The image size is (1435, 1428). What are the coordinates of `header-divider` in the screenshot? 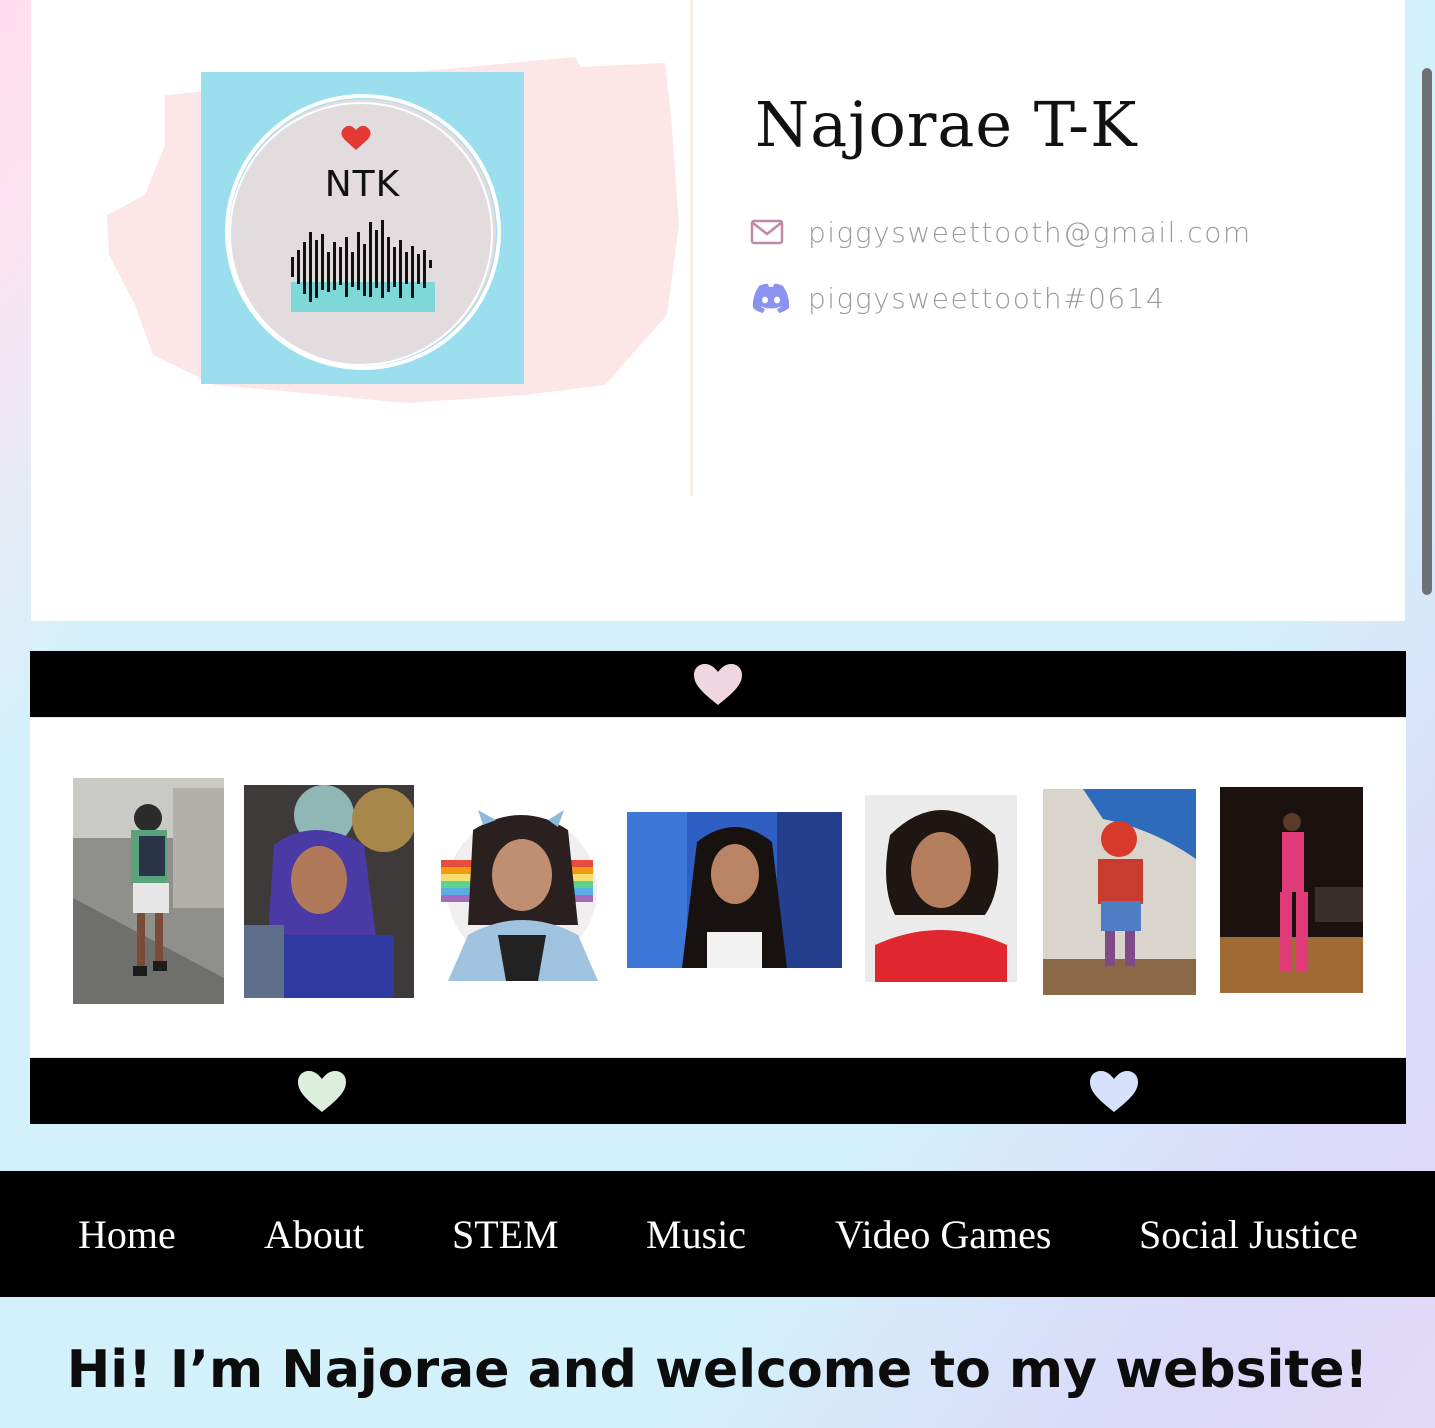 It's located at (691, 248).